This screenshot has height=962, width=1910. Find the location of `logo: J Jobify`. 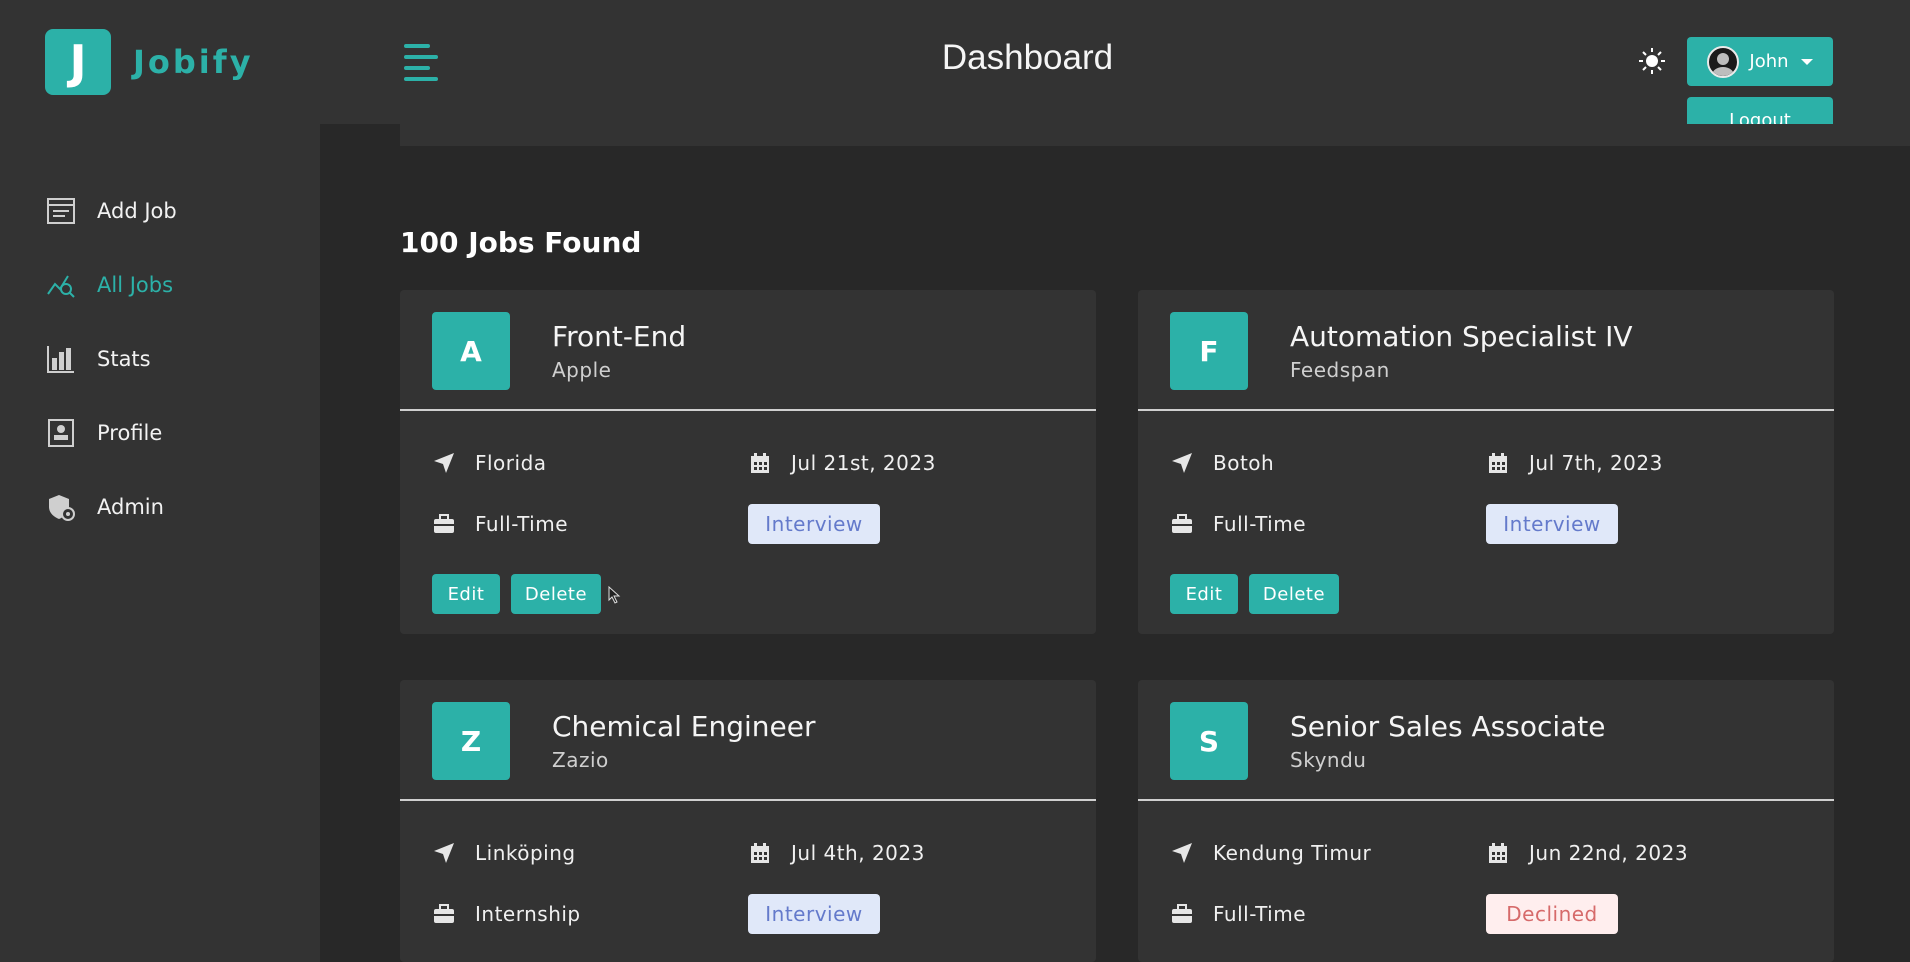

logo: J Jobify is located at coordinates (149, 62).